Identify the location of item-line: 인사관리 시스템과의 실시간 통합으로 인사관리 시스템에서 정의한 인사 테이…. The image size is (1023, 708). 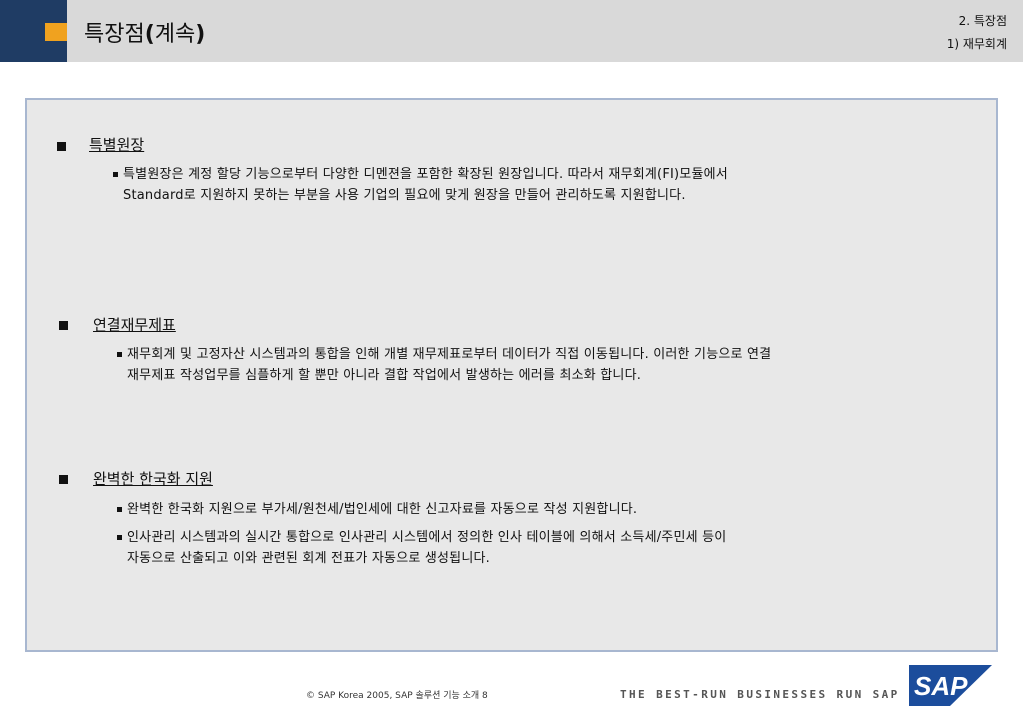
(427, 537).